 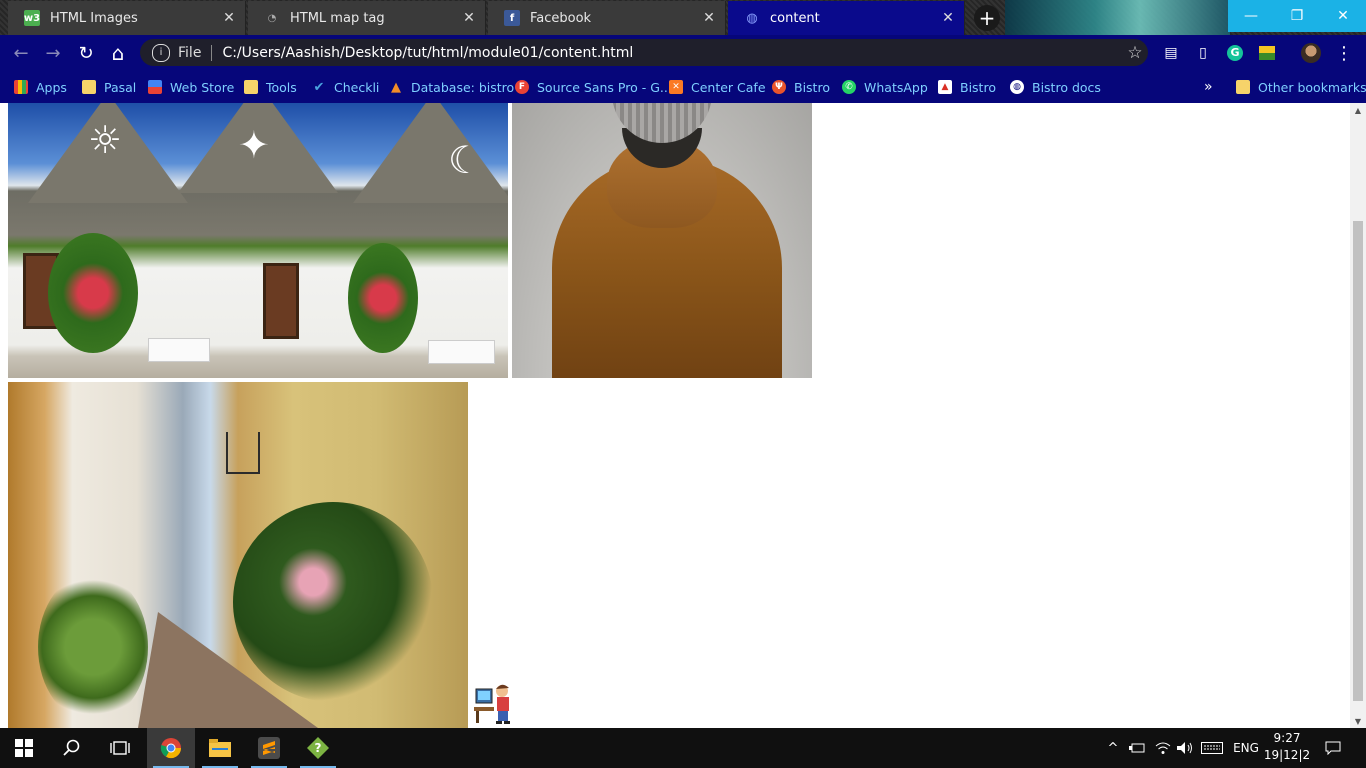 I want to click on bookmark-pasal: Pasal, so click(x=109, y=87).